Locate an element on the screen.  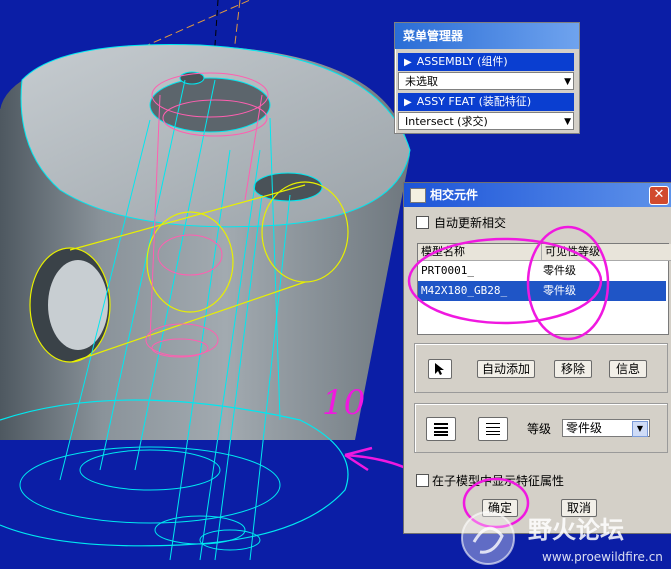
select-pointer-button is located at coordinates (440, 369).